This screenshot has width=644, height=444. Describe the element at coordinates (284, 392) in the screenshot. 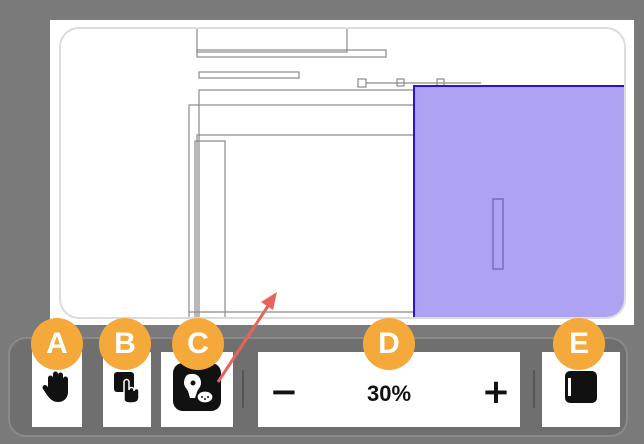

I see `zoom-out-button: −` at that location.